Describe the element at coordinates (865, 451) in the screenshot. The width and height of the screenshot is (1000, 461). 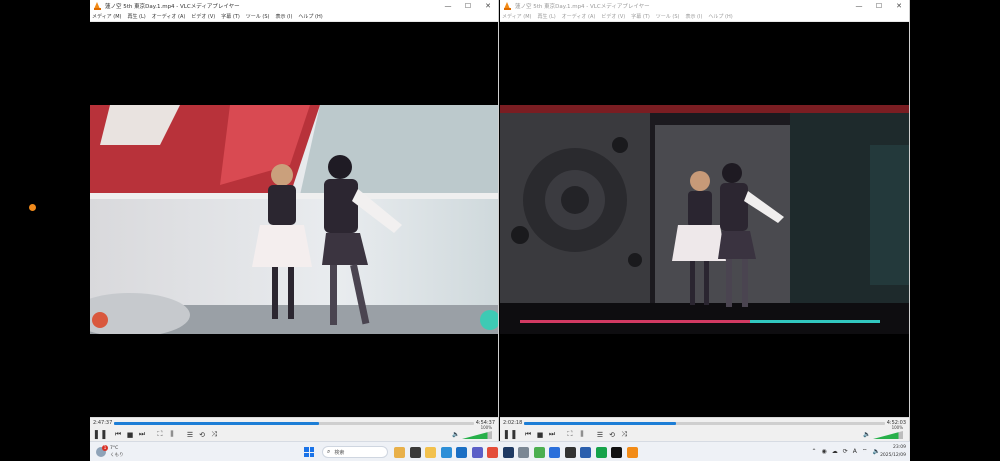
I see `network-icon: ⌔` at that location.